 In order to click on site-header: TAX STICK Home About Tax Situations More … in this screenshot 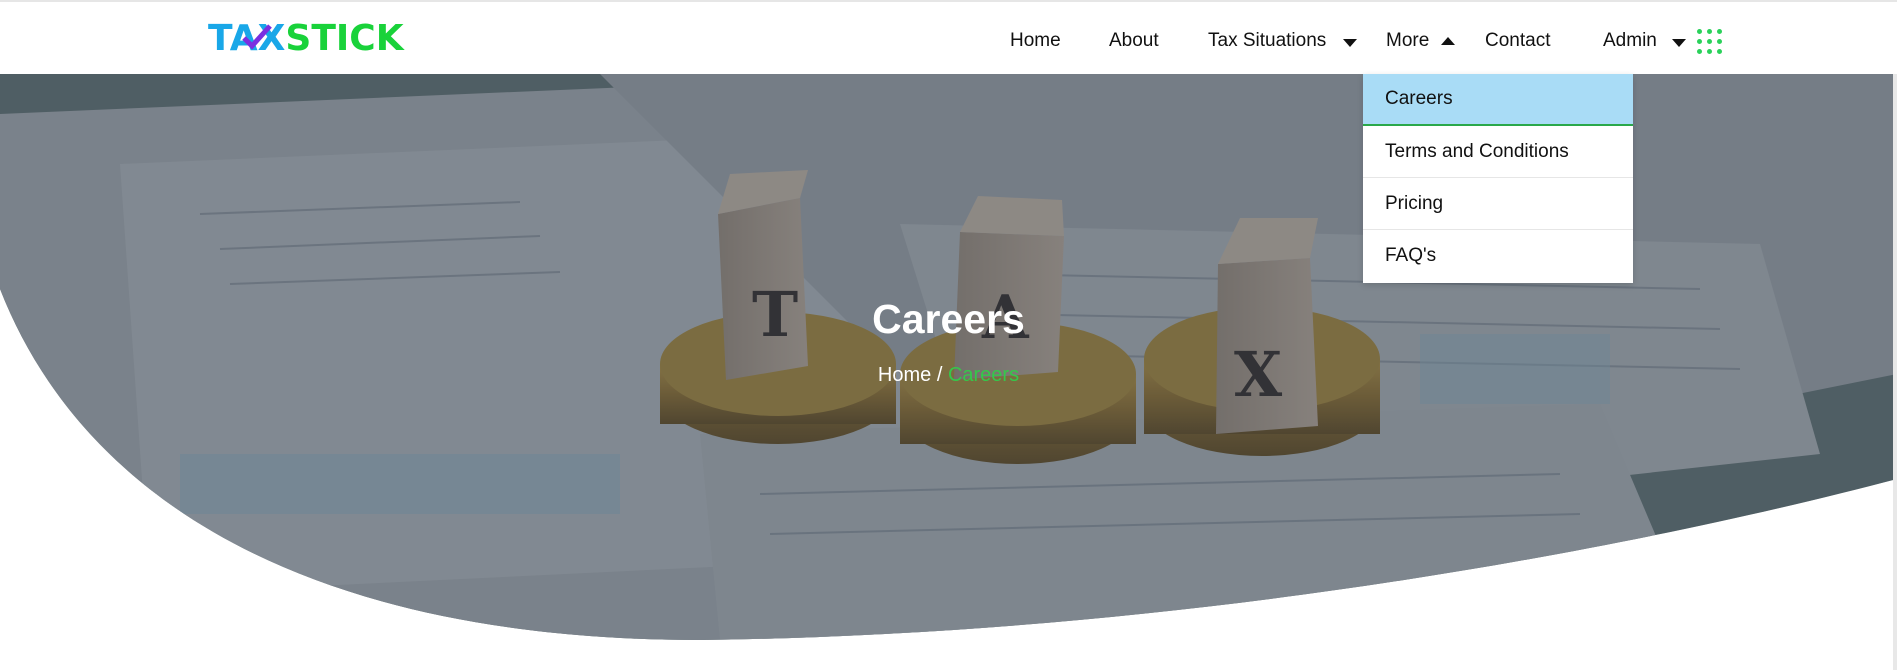, I will do `click(948, 37)`.